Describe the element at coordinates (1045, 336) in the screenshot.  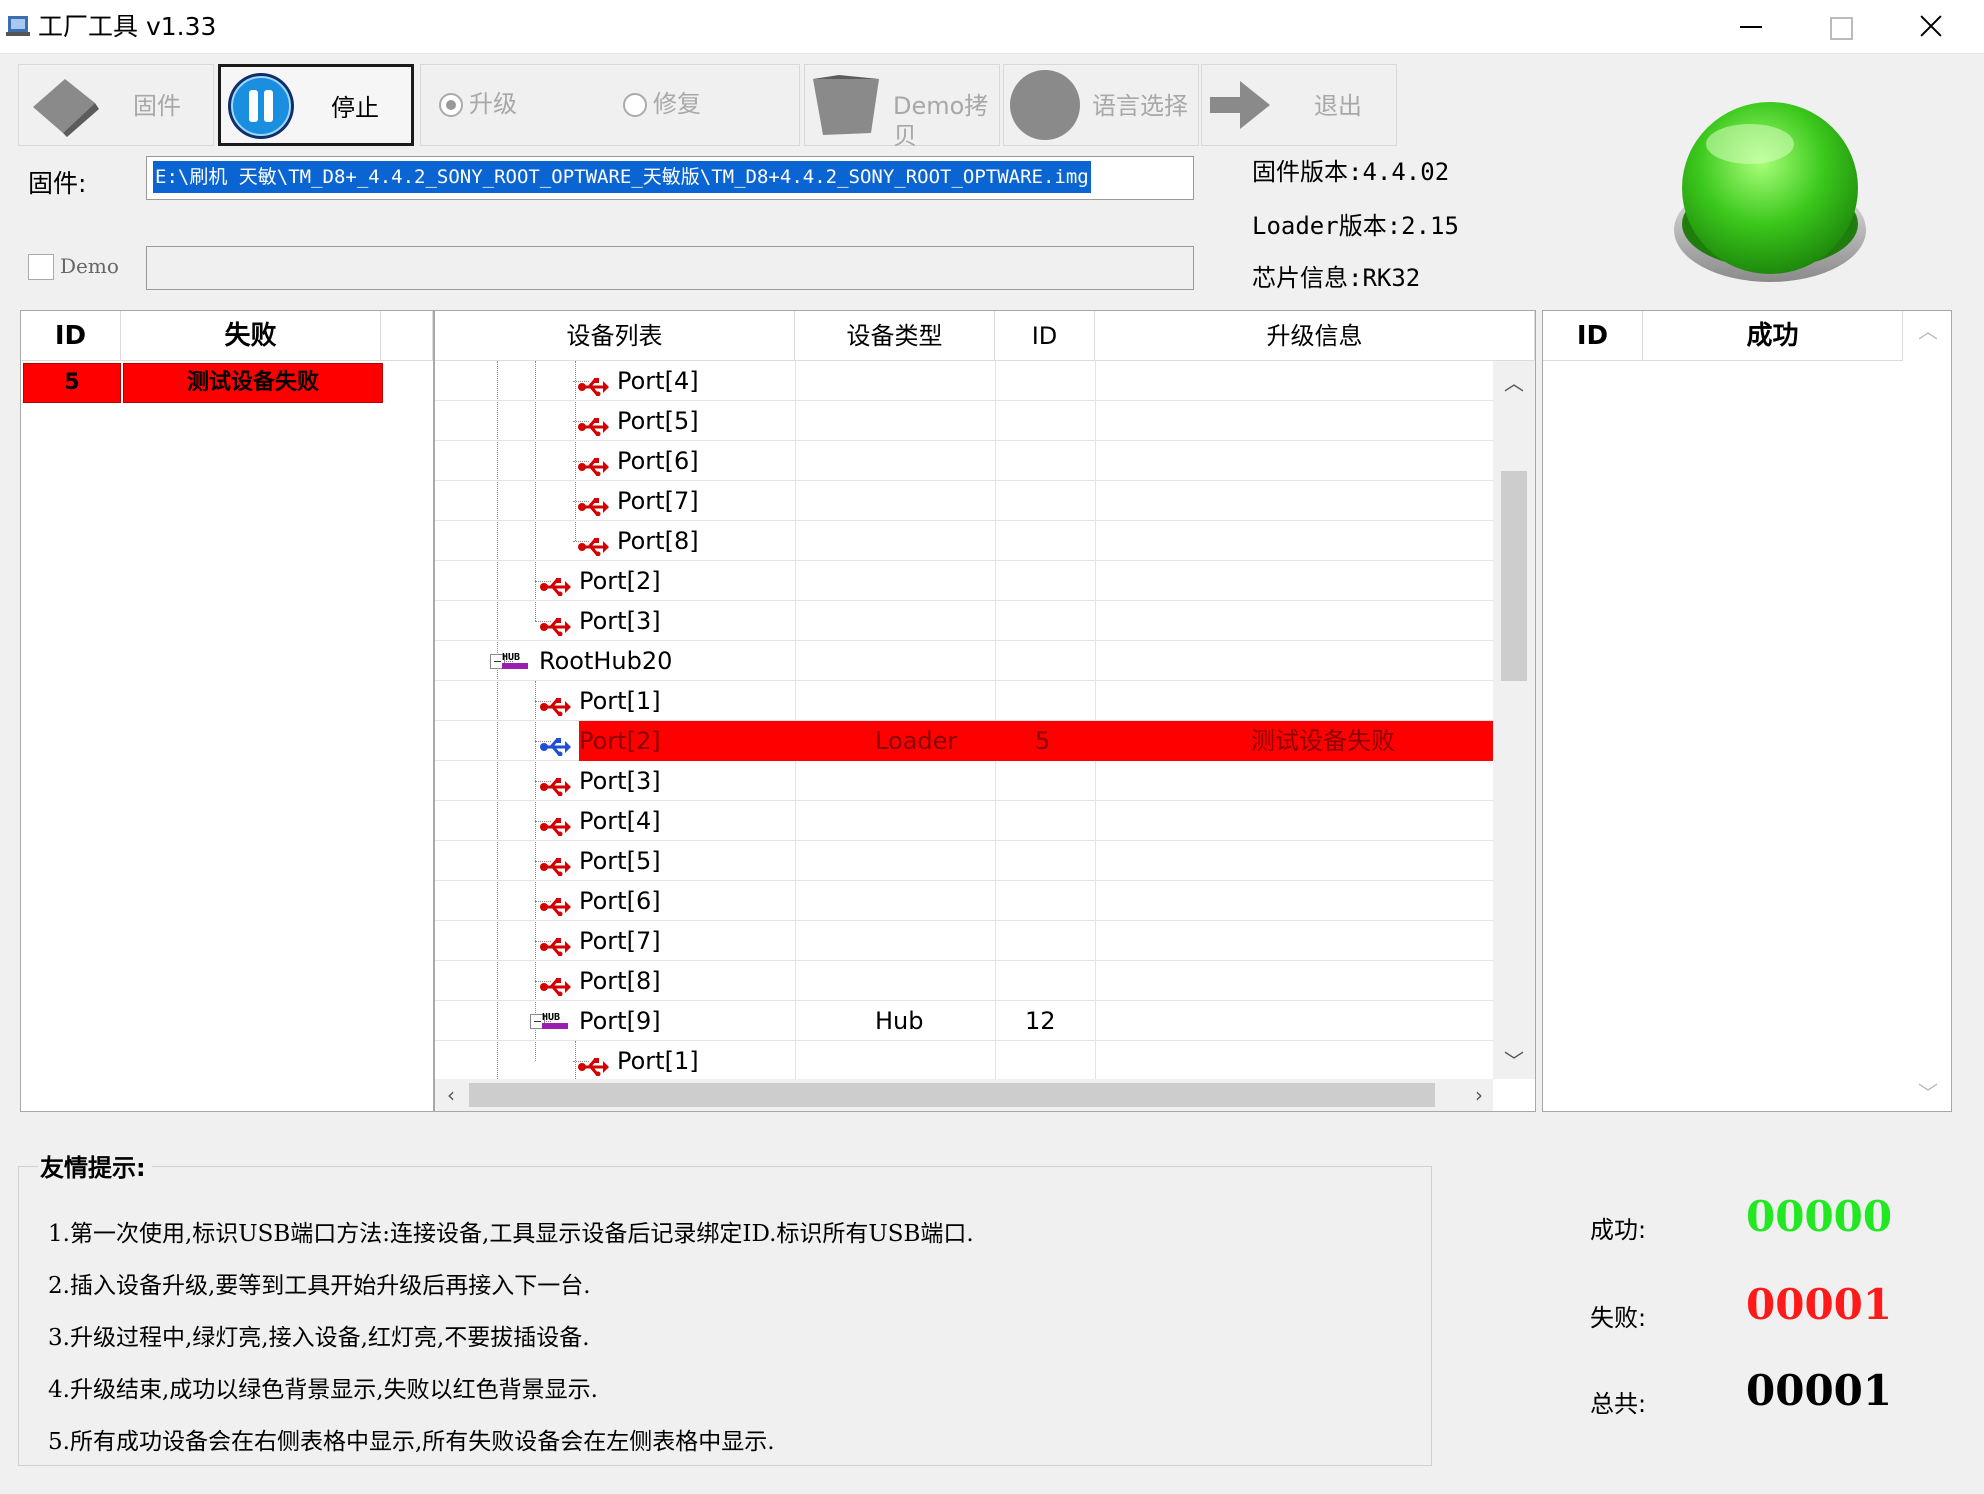
I see `device-table-header-id: ID` at that location.